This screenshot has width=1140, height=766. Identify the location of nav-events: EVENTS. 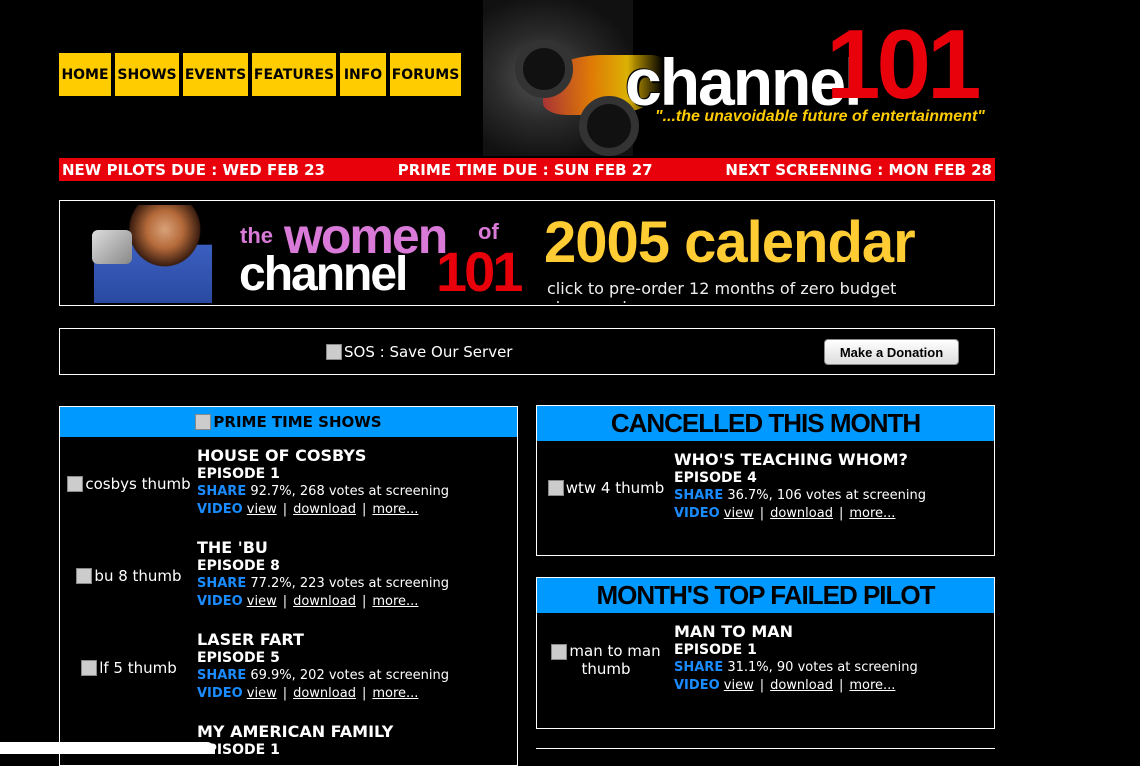
(215, 74).